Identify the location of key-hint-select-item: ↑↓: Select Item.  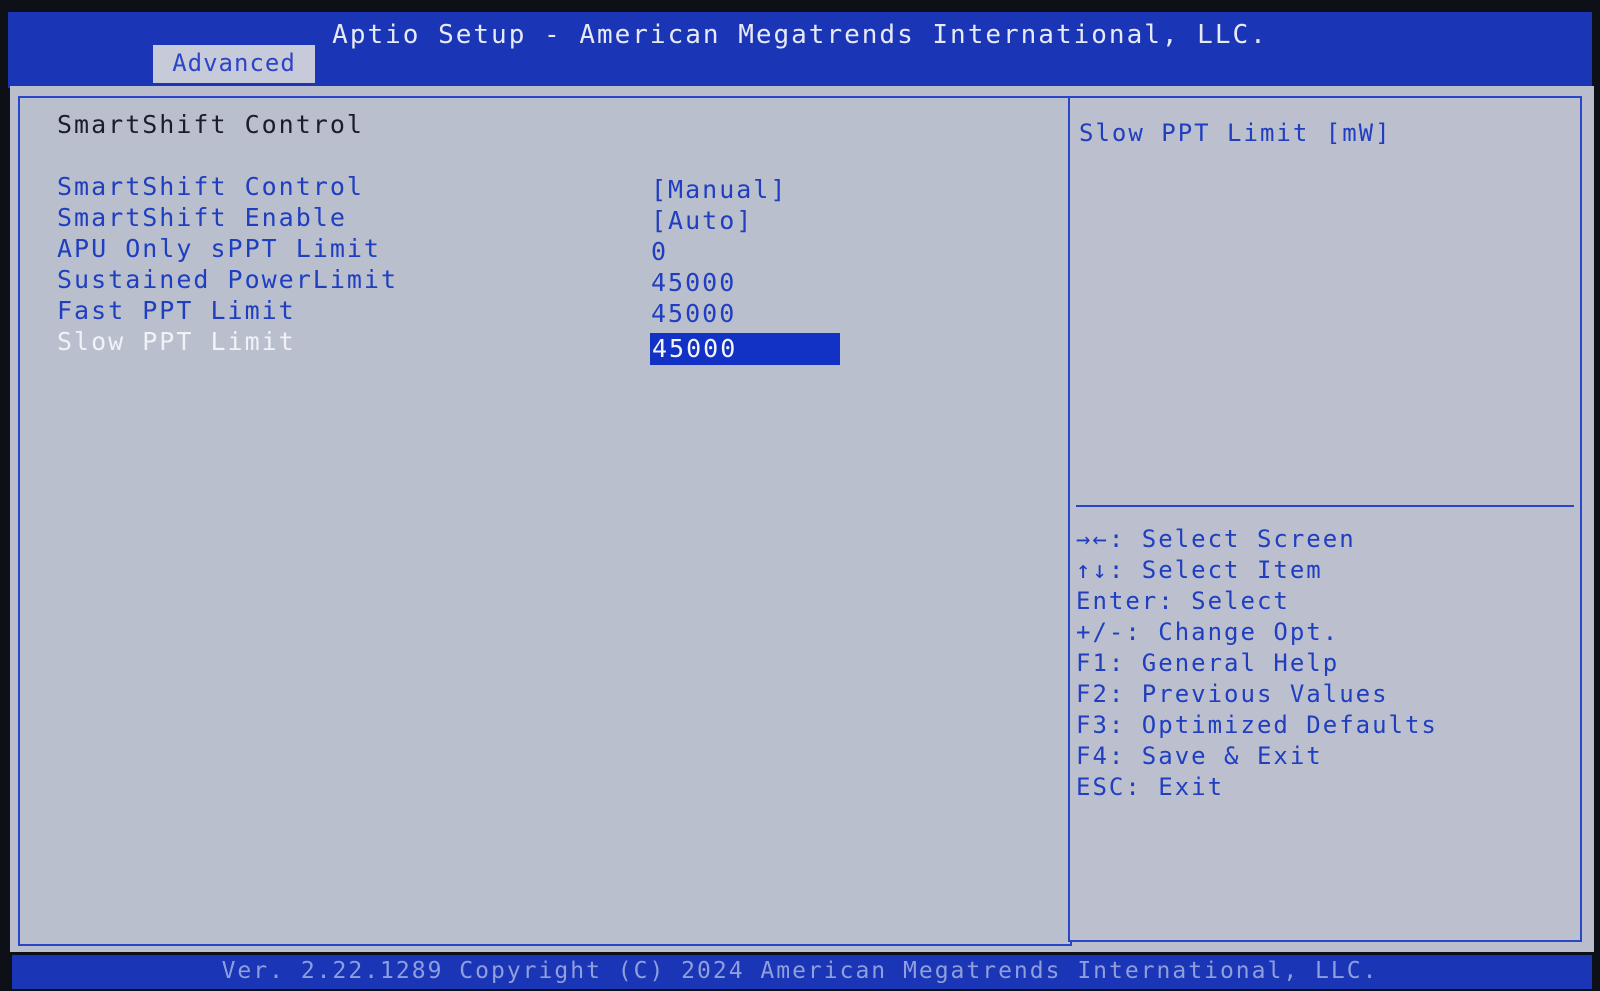
(1199, 570).